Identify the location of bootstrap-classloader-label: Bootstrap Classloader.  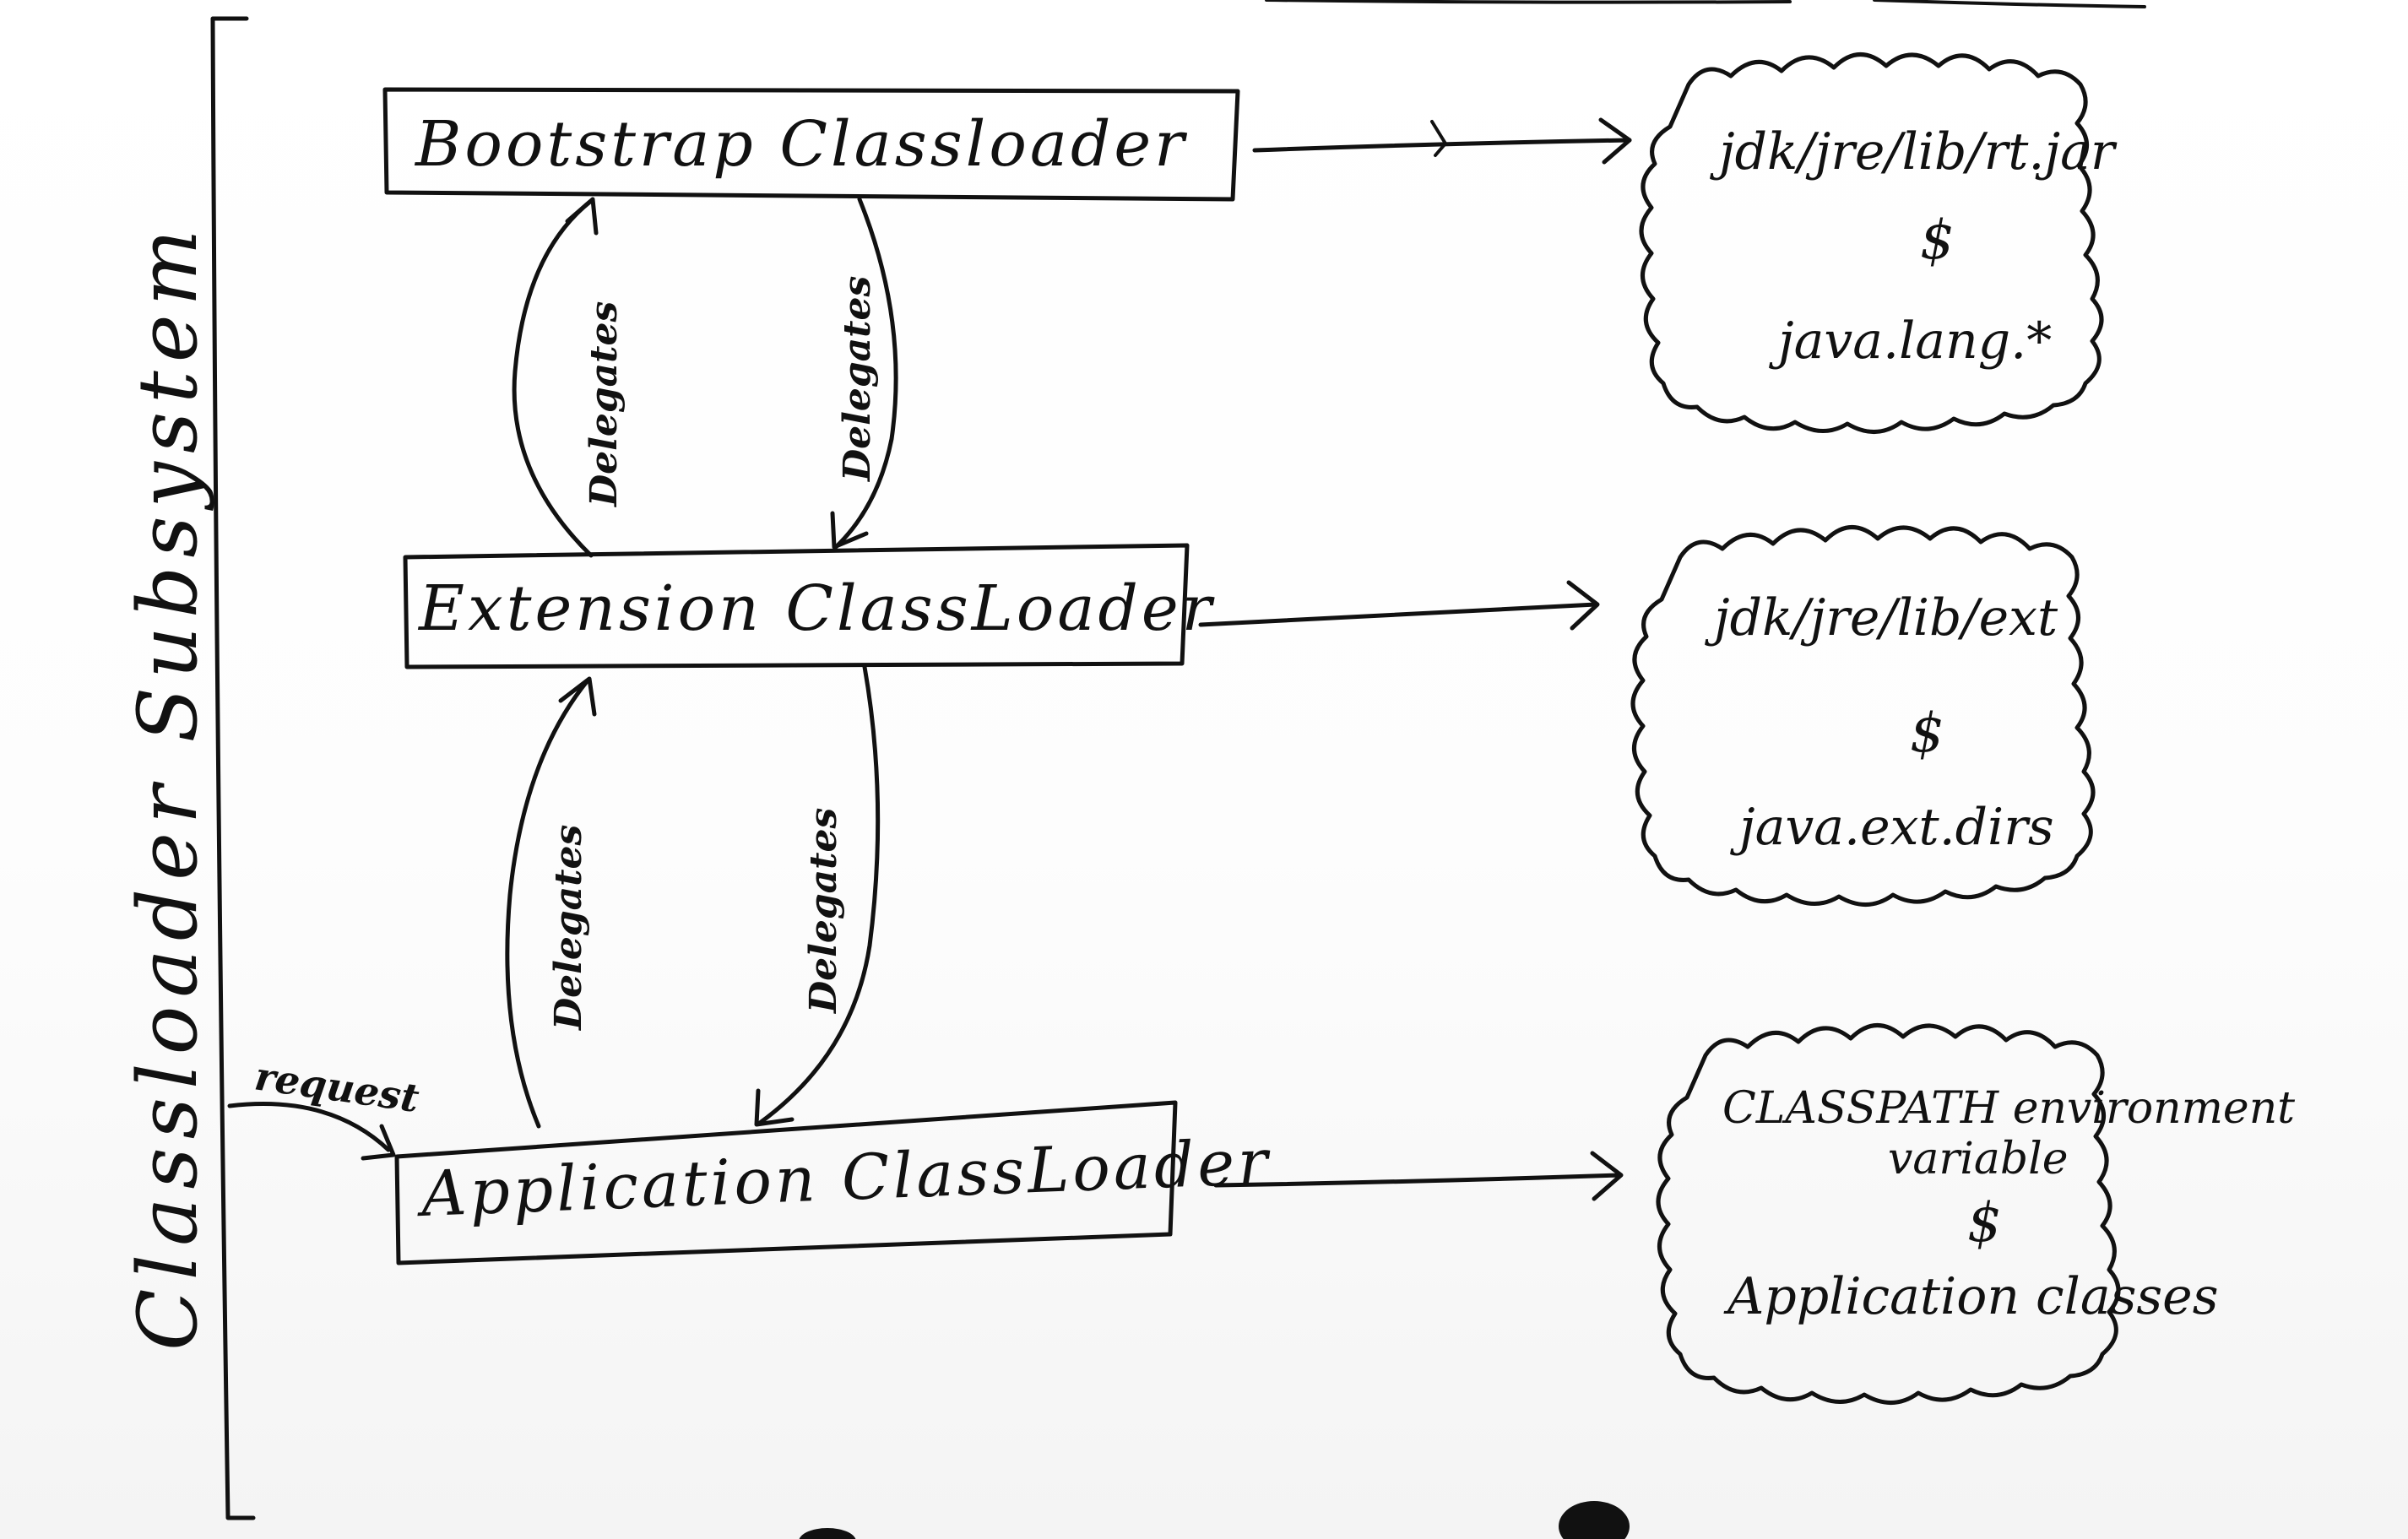
(801, 144).